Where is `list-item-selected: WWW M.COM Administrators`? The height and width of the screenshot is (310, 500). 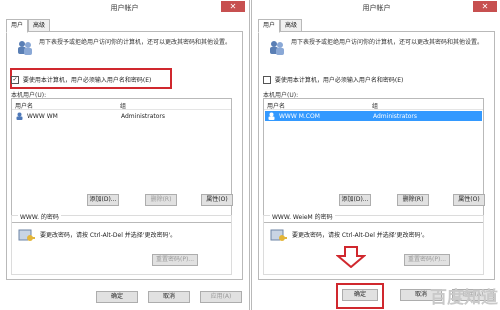 list-item-selected: WWW M.COM Administrators is located at coordinates (373, 116).